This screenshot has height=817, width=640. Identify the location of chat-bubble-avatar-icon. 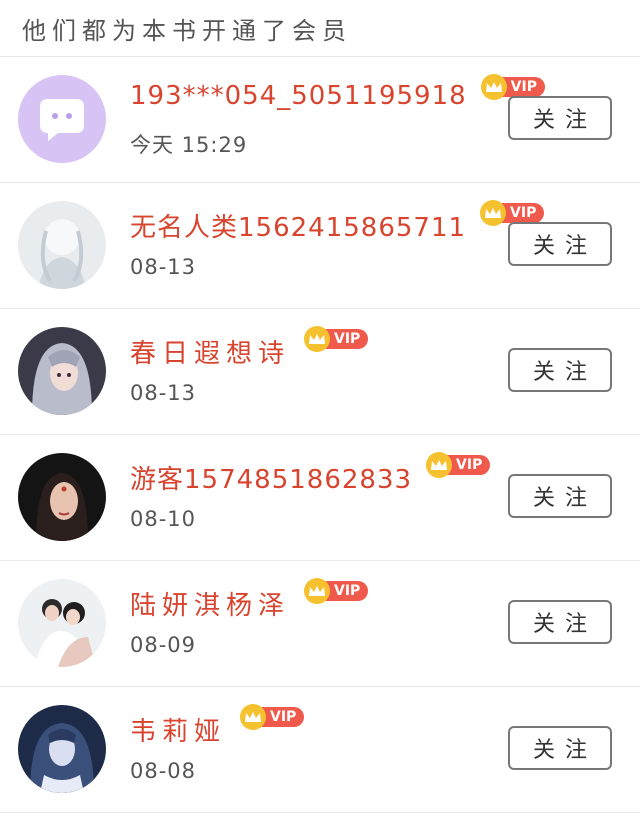
(62, 119).